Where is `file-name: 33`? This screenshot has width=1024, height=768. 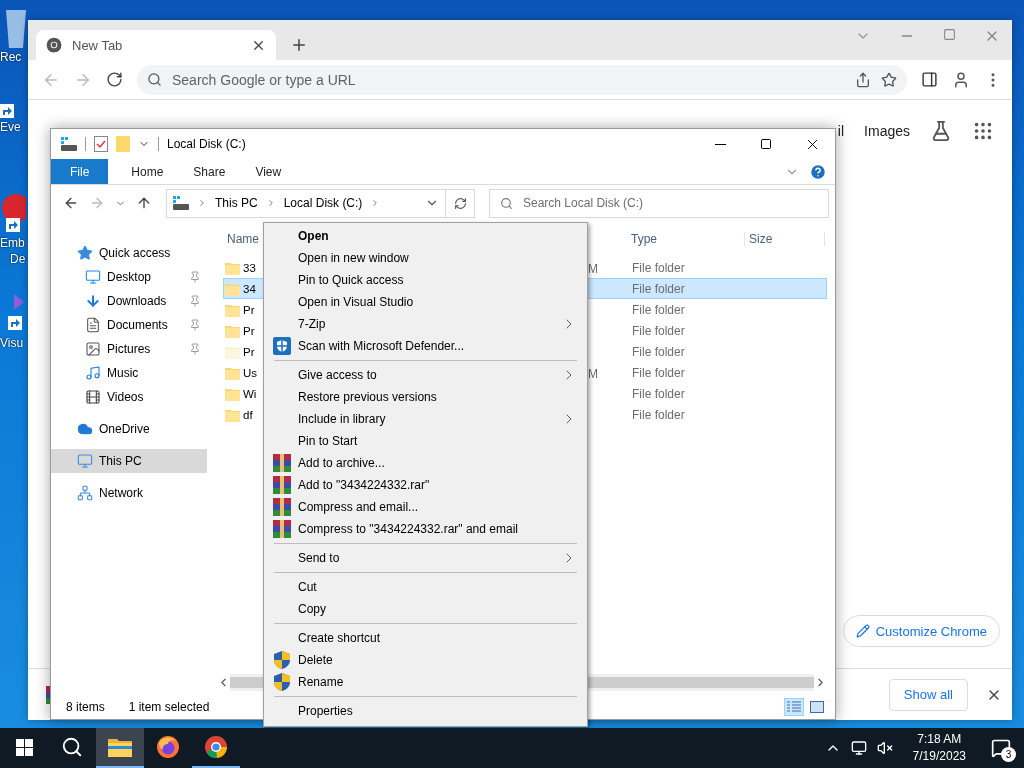 file-name: 33 is located at coordinates (249, 267).